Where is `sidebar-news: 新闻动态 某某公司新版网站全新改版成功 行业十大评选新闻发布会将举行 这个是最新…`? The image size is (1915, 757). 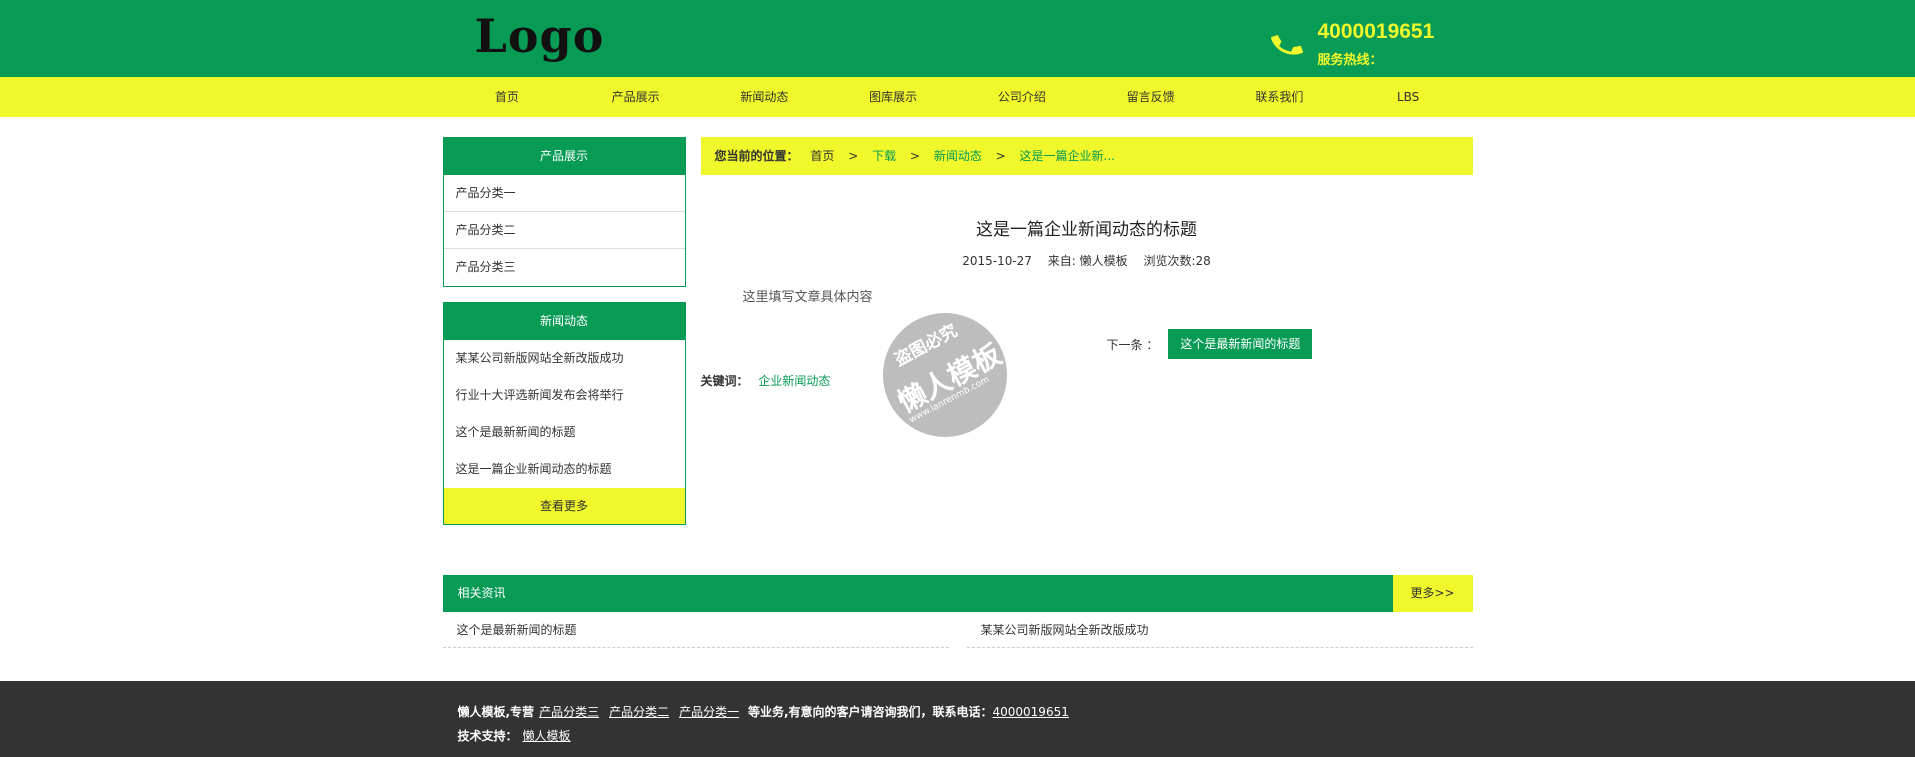
sidebar-news: 新闻动态 某某公司新版网站全新改版成功 行业十大评选新闻发布会将举行 这个是最新… is located at coordinates (564, 413).